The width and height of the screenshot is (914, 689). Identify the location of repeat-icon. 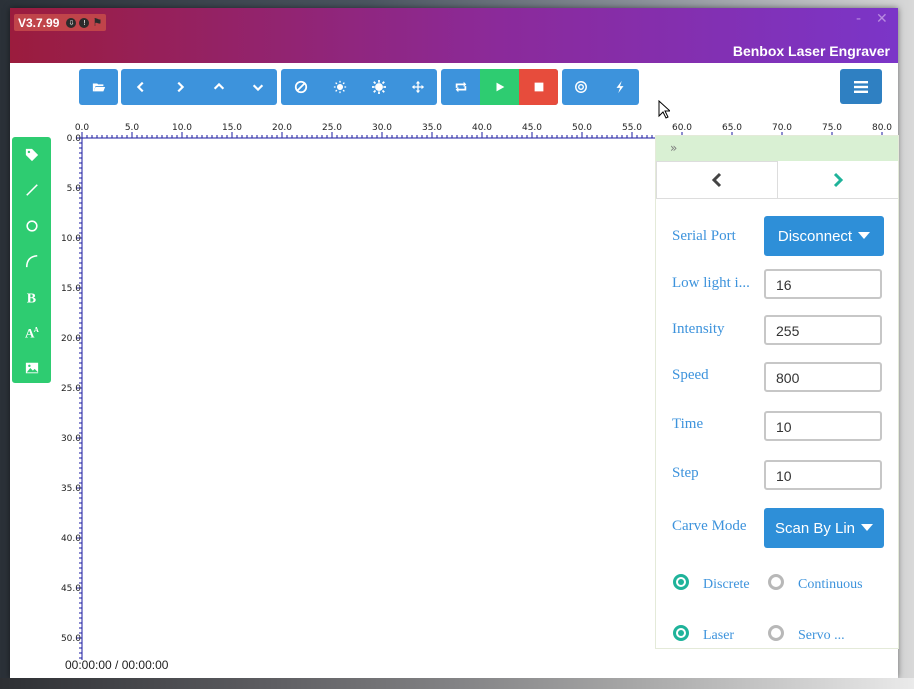
(460, 87).